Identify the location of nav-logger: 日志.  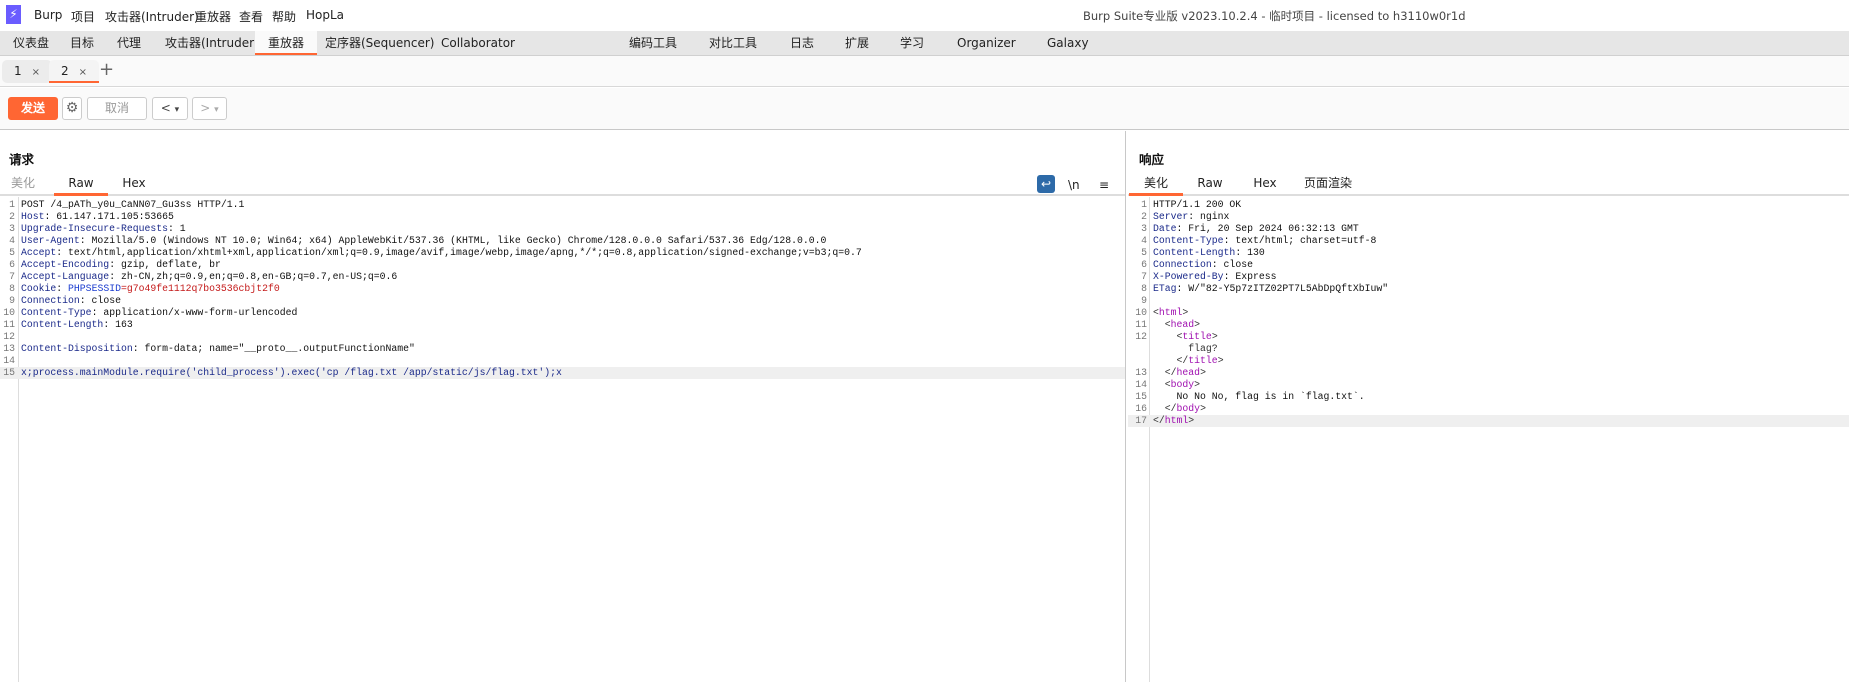
(802, 43).